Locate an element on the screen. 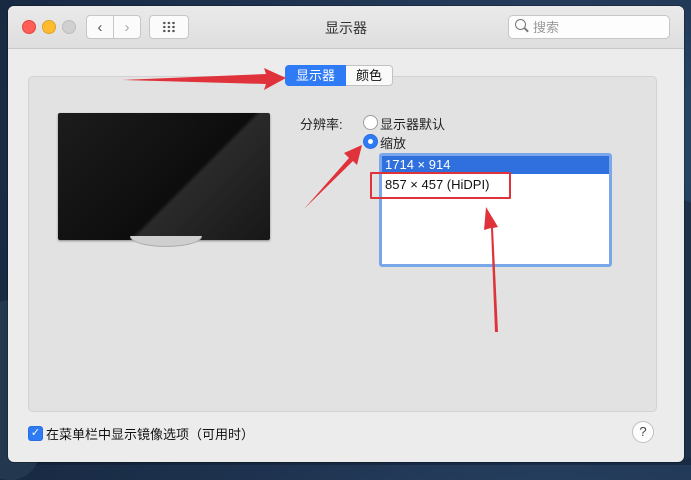  search-input is located at coordinates (598, 27).